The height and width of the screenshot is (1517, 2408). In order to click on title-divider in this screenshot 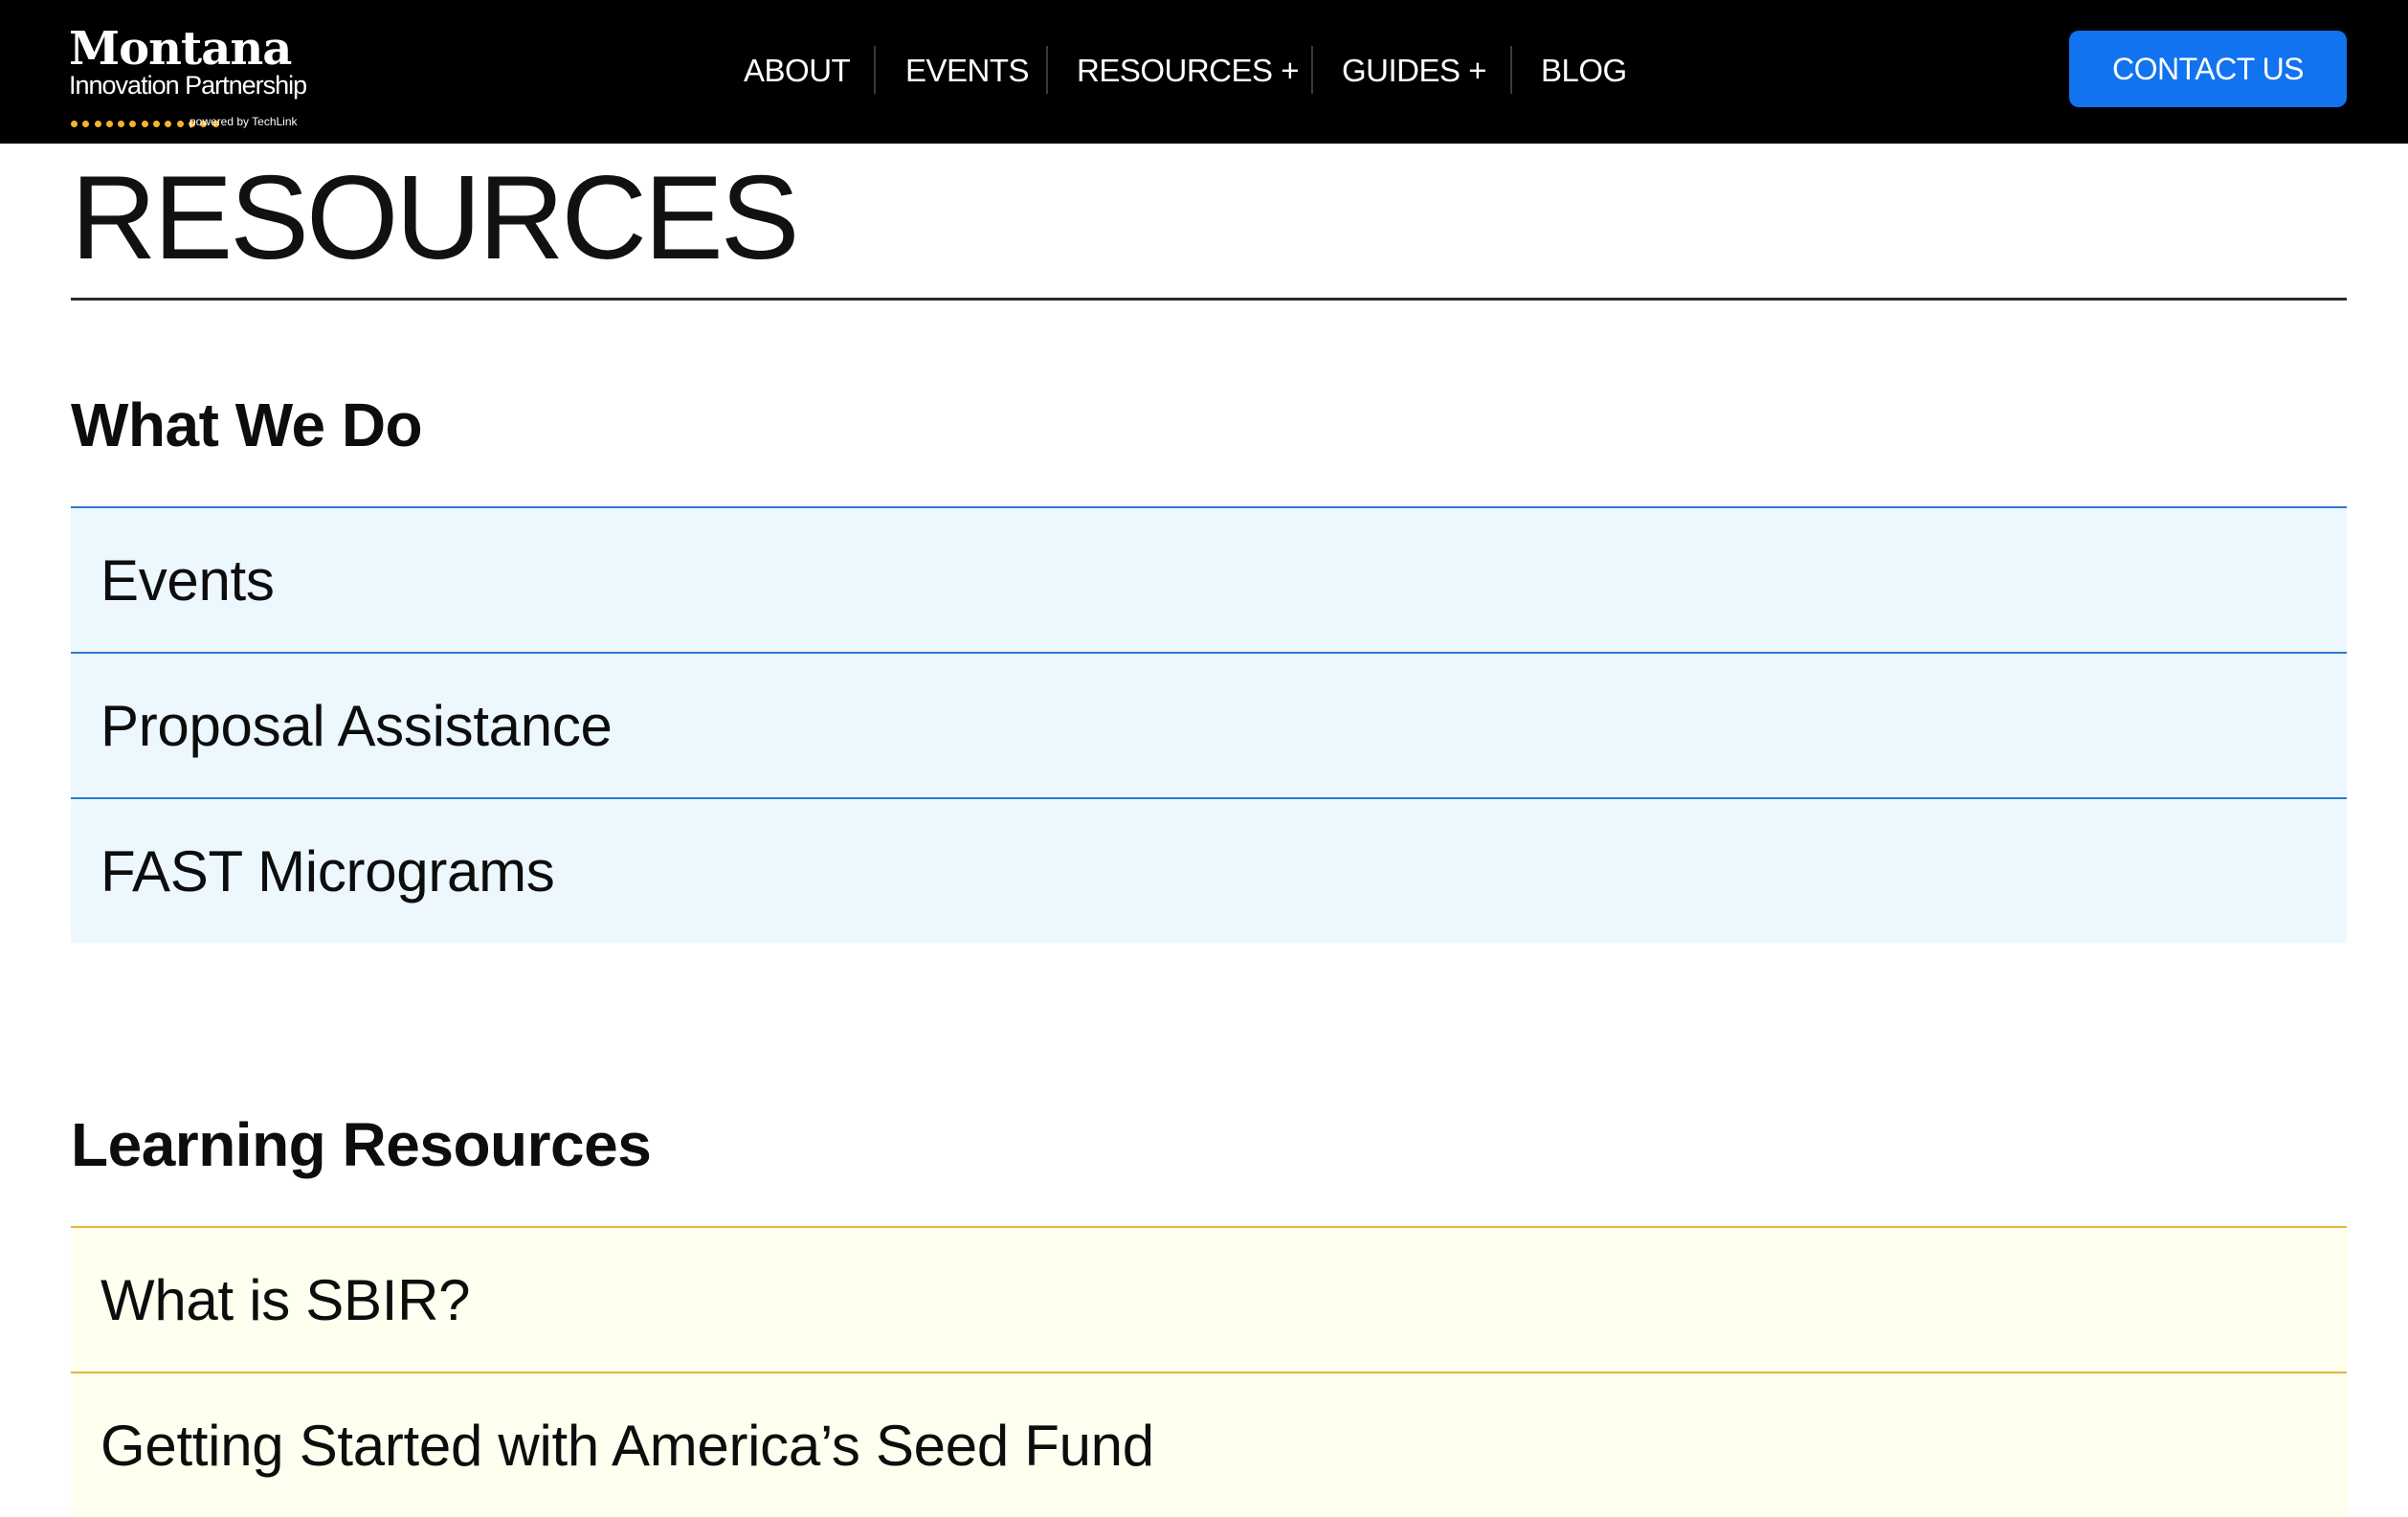, I will do `click(1209, 299)`.